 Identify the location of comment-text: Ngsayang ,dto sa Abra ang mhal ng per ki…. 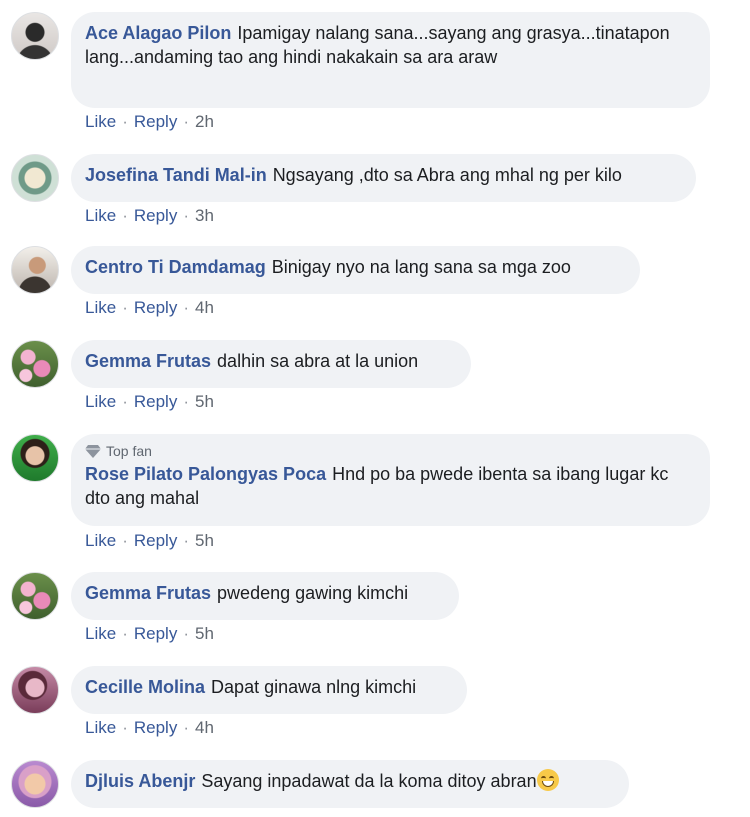
(447, 175).